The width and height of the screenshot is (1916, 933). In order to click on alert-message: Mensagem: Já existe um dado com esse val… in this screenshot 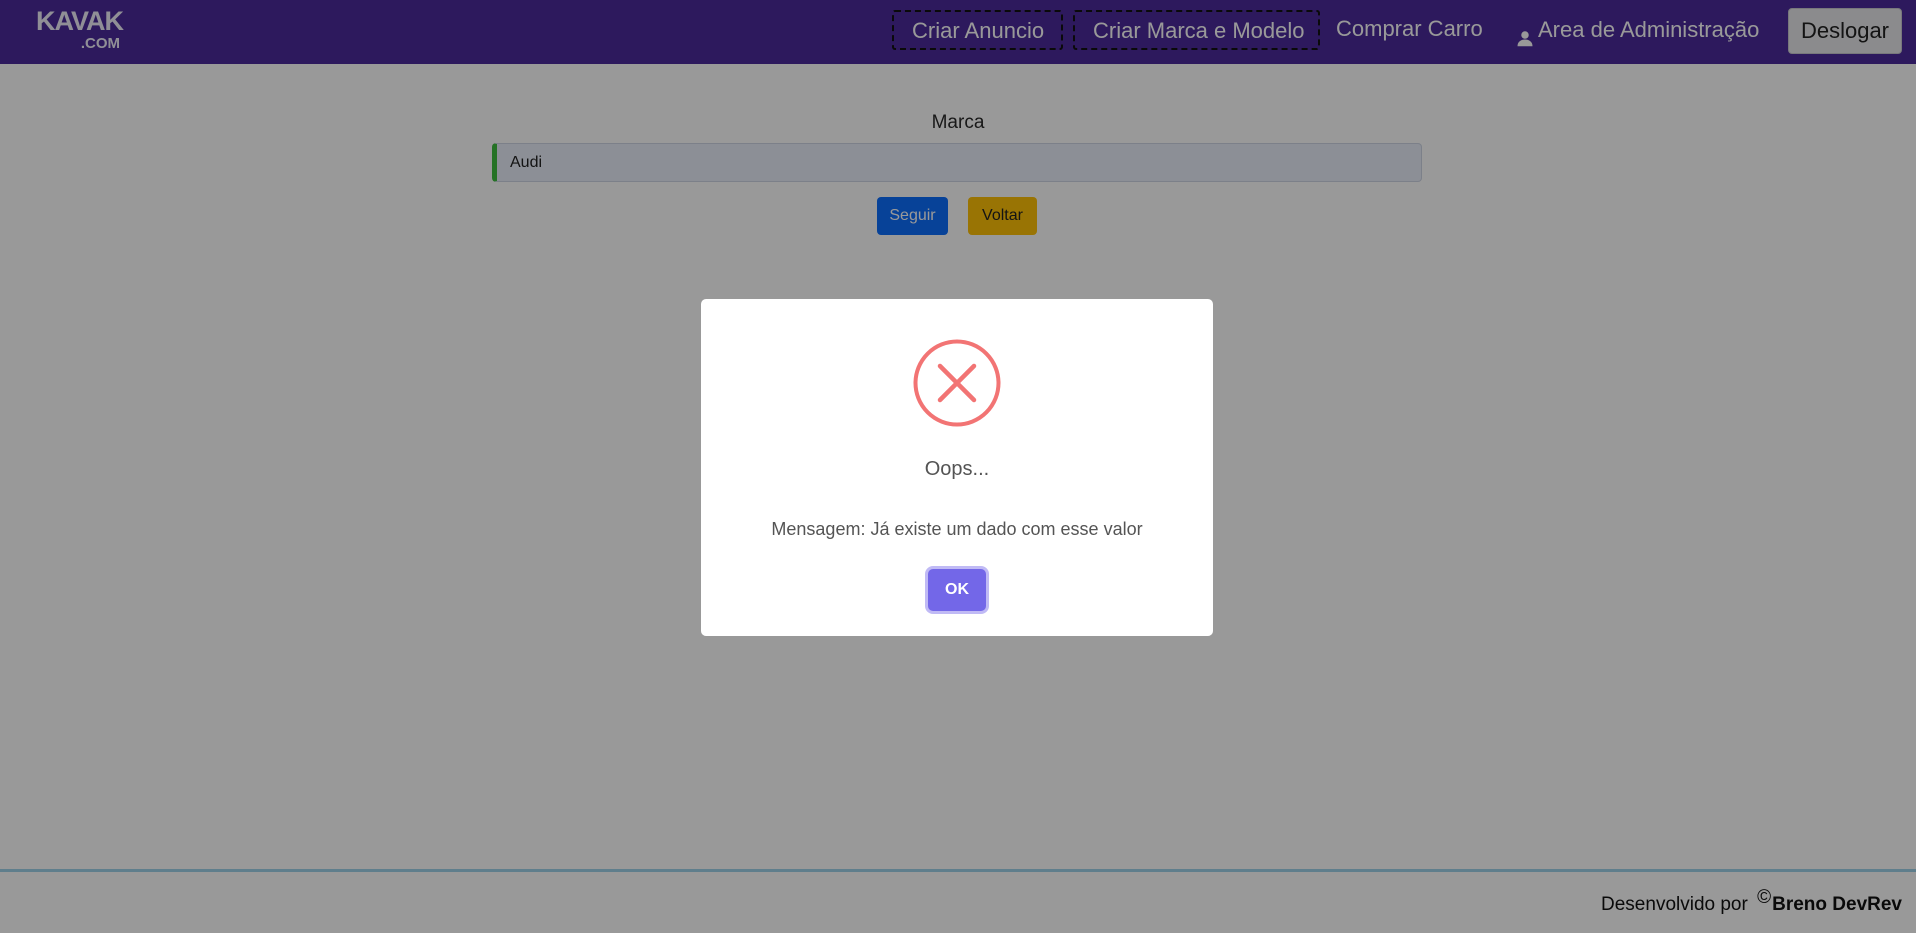, I will do `click(957, 529)`.